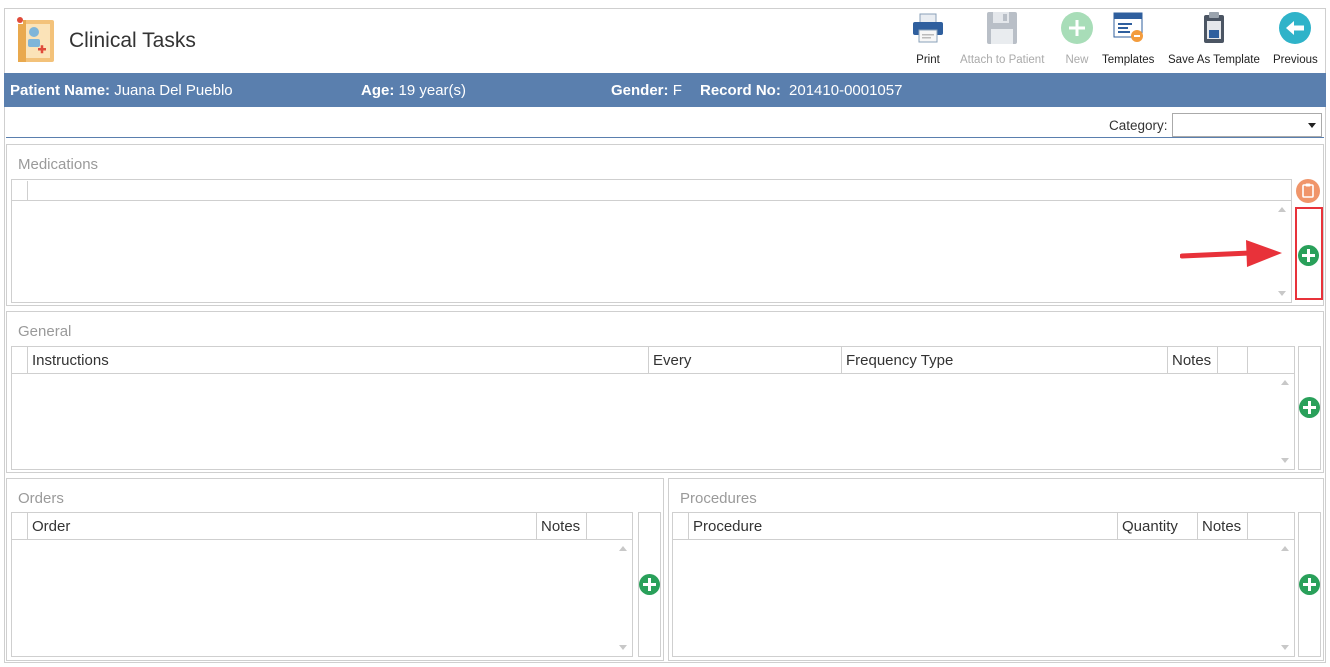 The height and width of the screenshot is (667, 1330). What do you see at coordinates (1157, 526) in the screenshot?
I see `column-quantity: Quantity` at bounding box center [1157, 526].